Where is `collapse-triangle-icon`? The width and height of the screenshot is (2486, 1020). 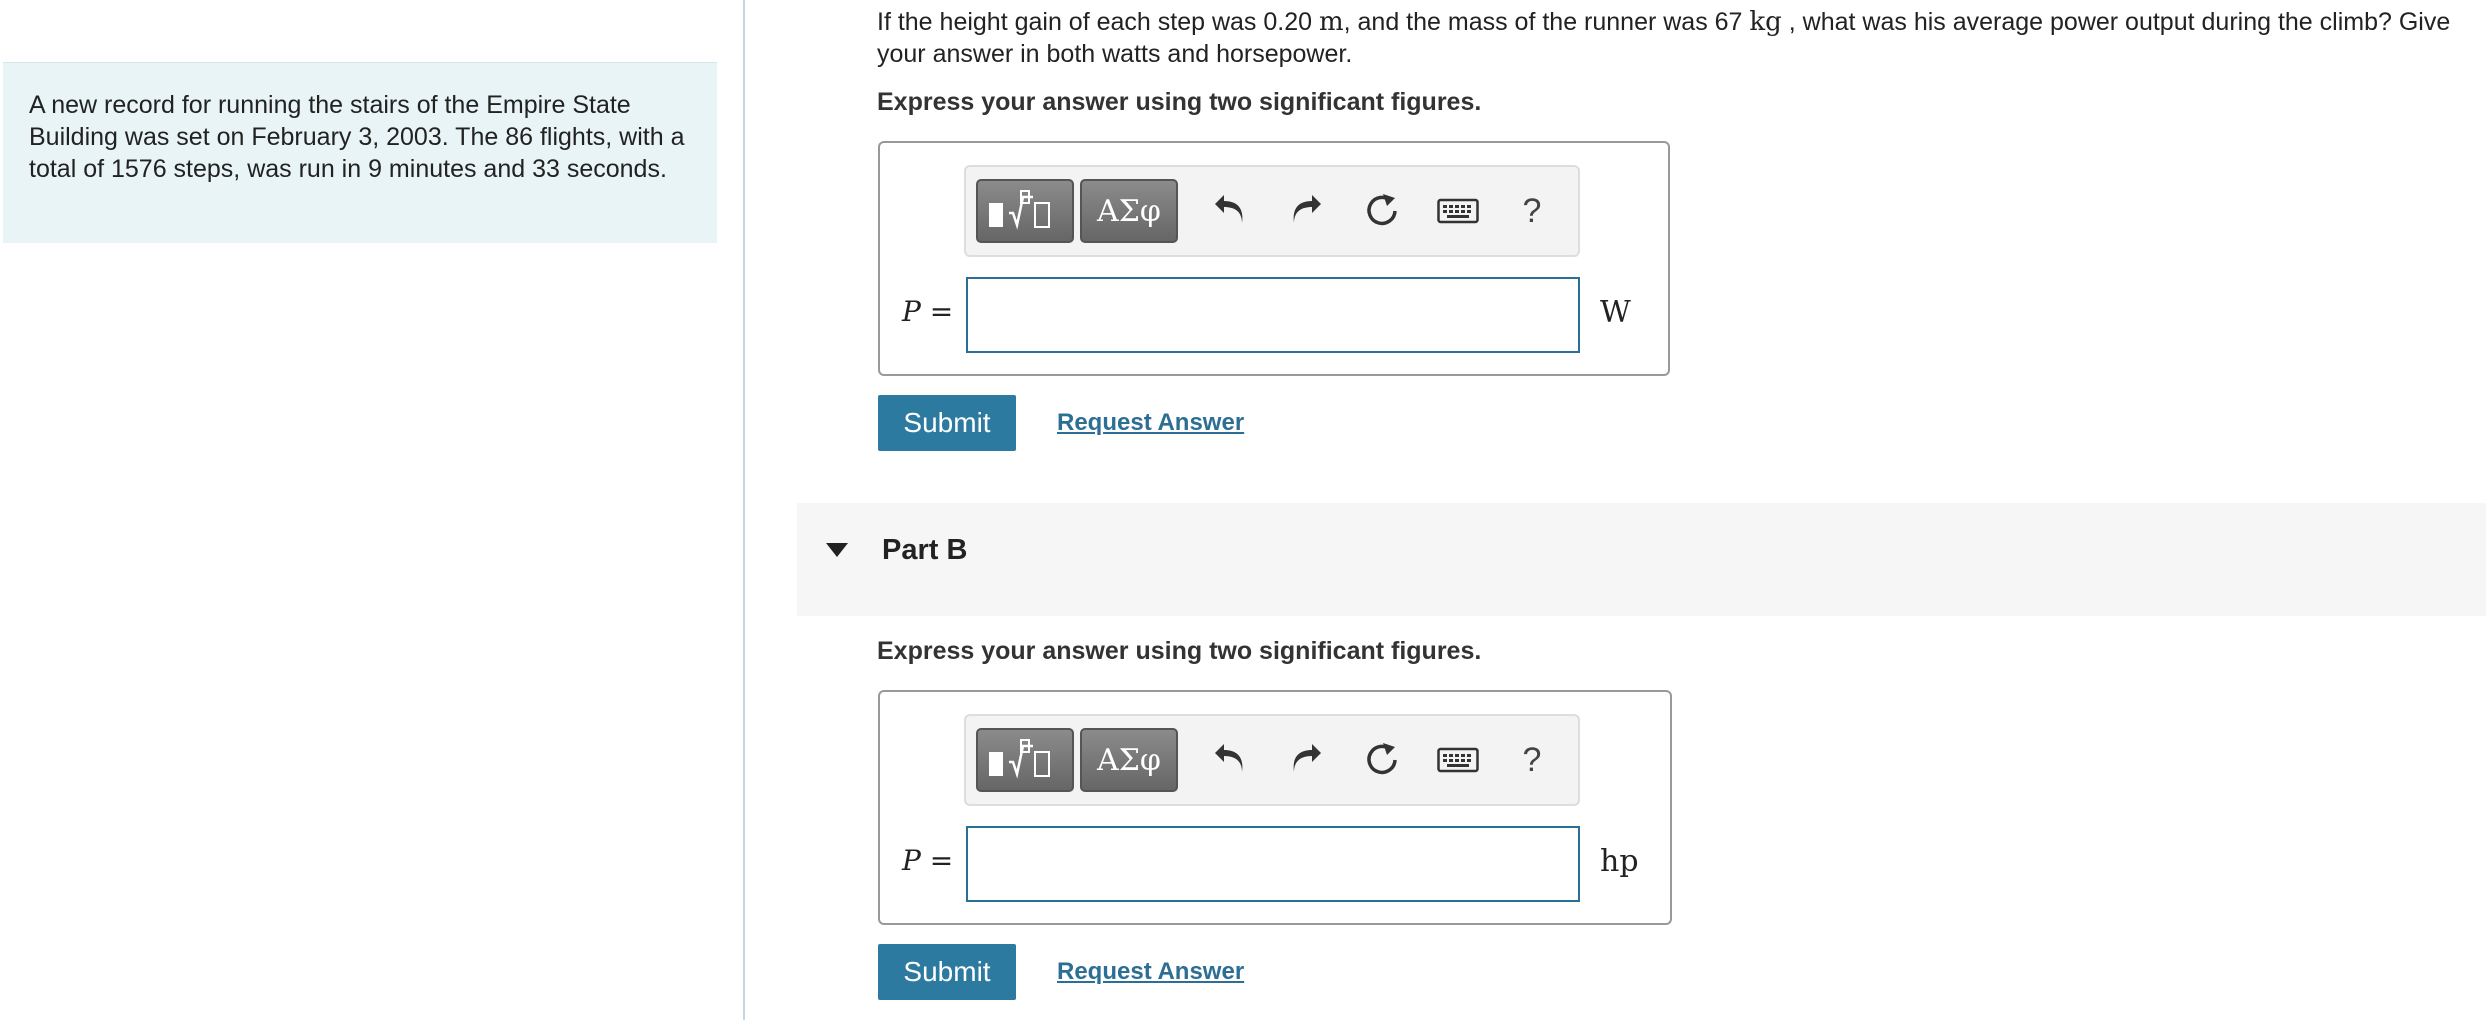
collapse-triangle-icon is located at coordinates (837, 550).